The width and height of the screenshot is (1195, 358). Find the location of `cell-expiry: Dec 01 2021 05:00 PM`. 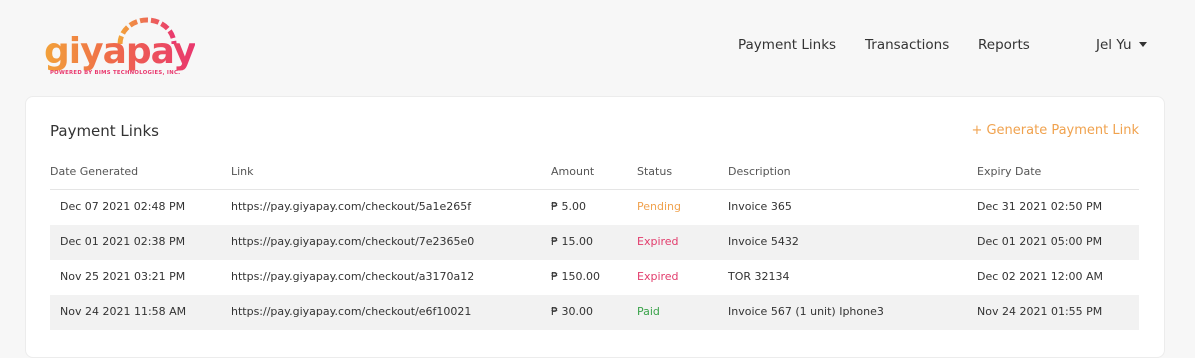

cell-expiry: Dec 01 2021 05:00 PM is located at coordinates (1040, 241).